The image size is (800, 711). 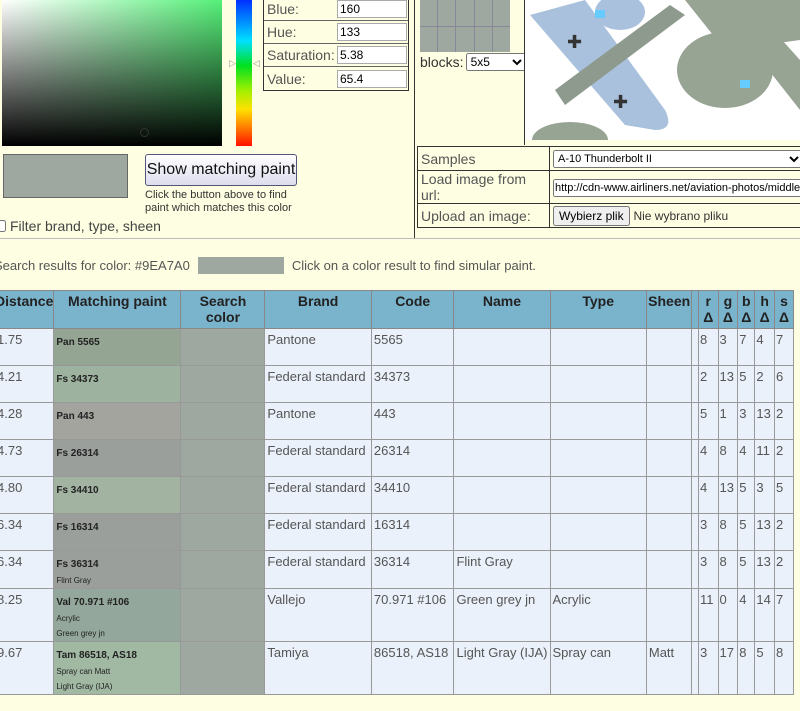 What do you see at coordinates (502, 309) in the screenshot?
I see `header-name: Name` at bounding box center [502, 309].